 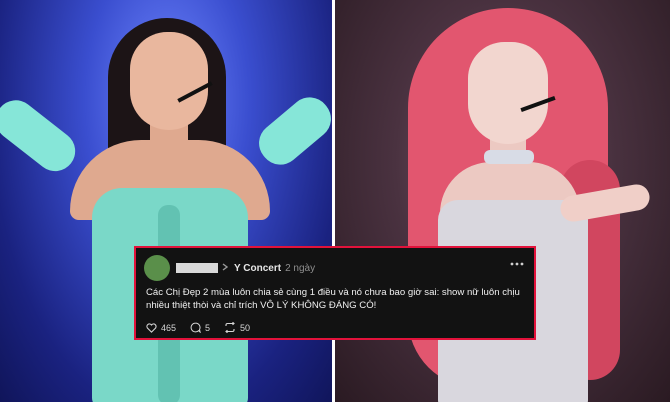 What do you see at coordinates (230, 327) in the screenshot?
I see `repost-icon` at bounding box center [230, 327].